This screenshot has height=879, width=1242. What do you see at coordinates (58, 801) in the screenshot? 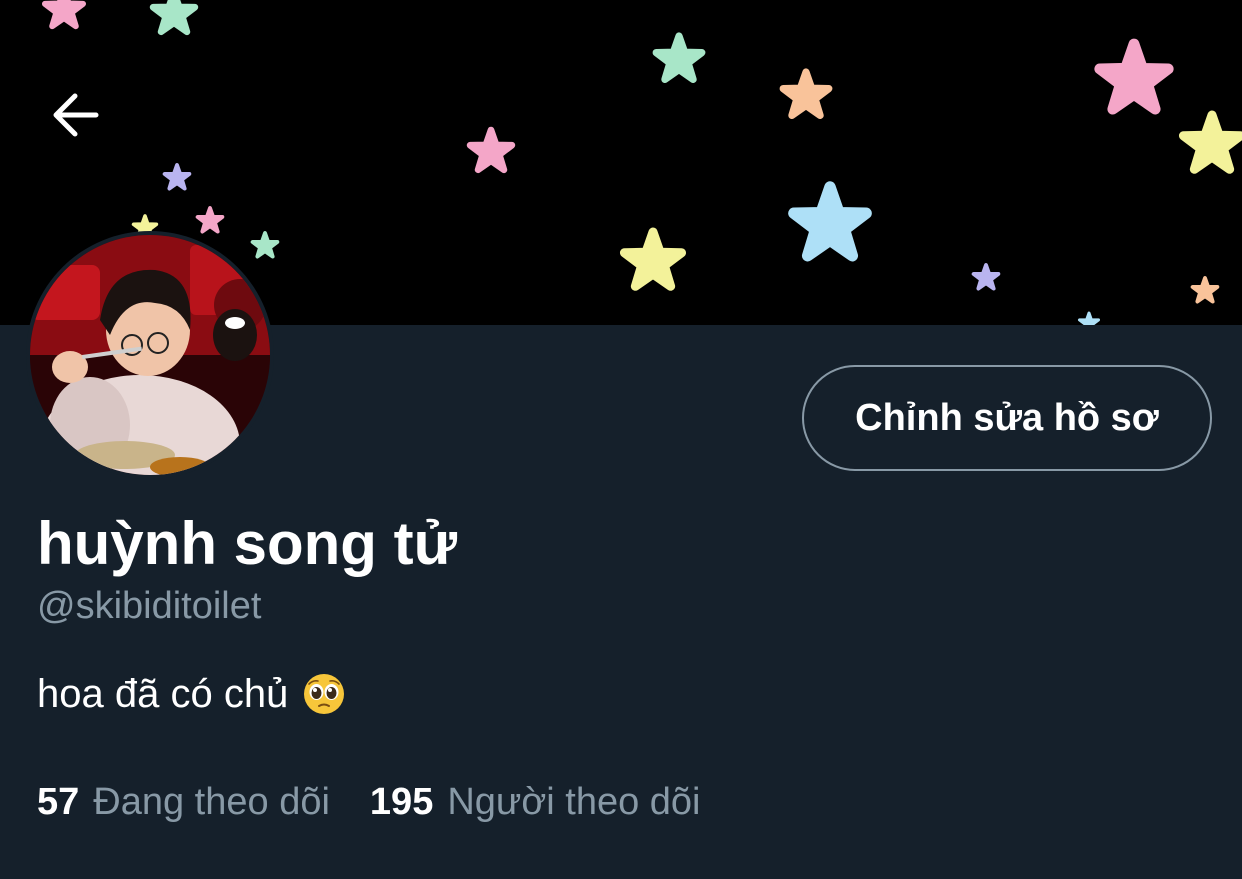
I see `following-count: 57` at bounding box center [58, 801].